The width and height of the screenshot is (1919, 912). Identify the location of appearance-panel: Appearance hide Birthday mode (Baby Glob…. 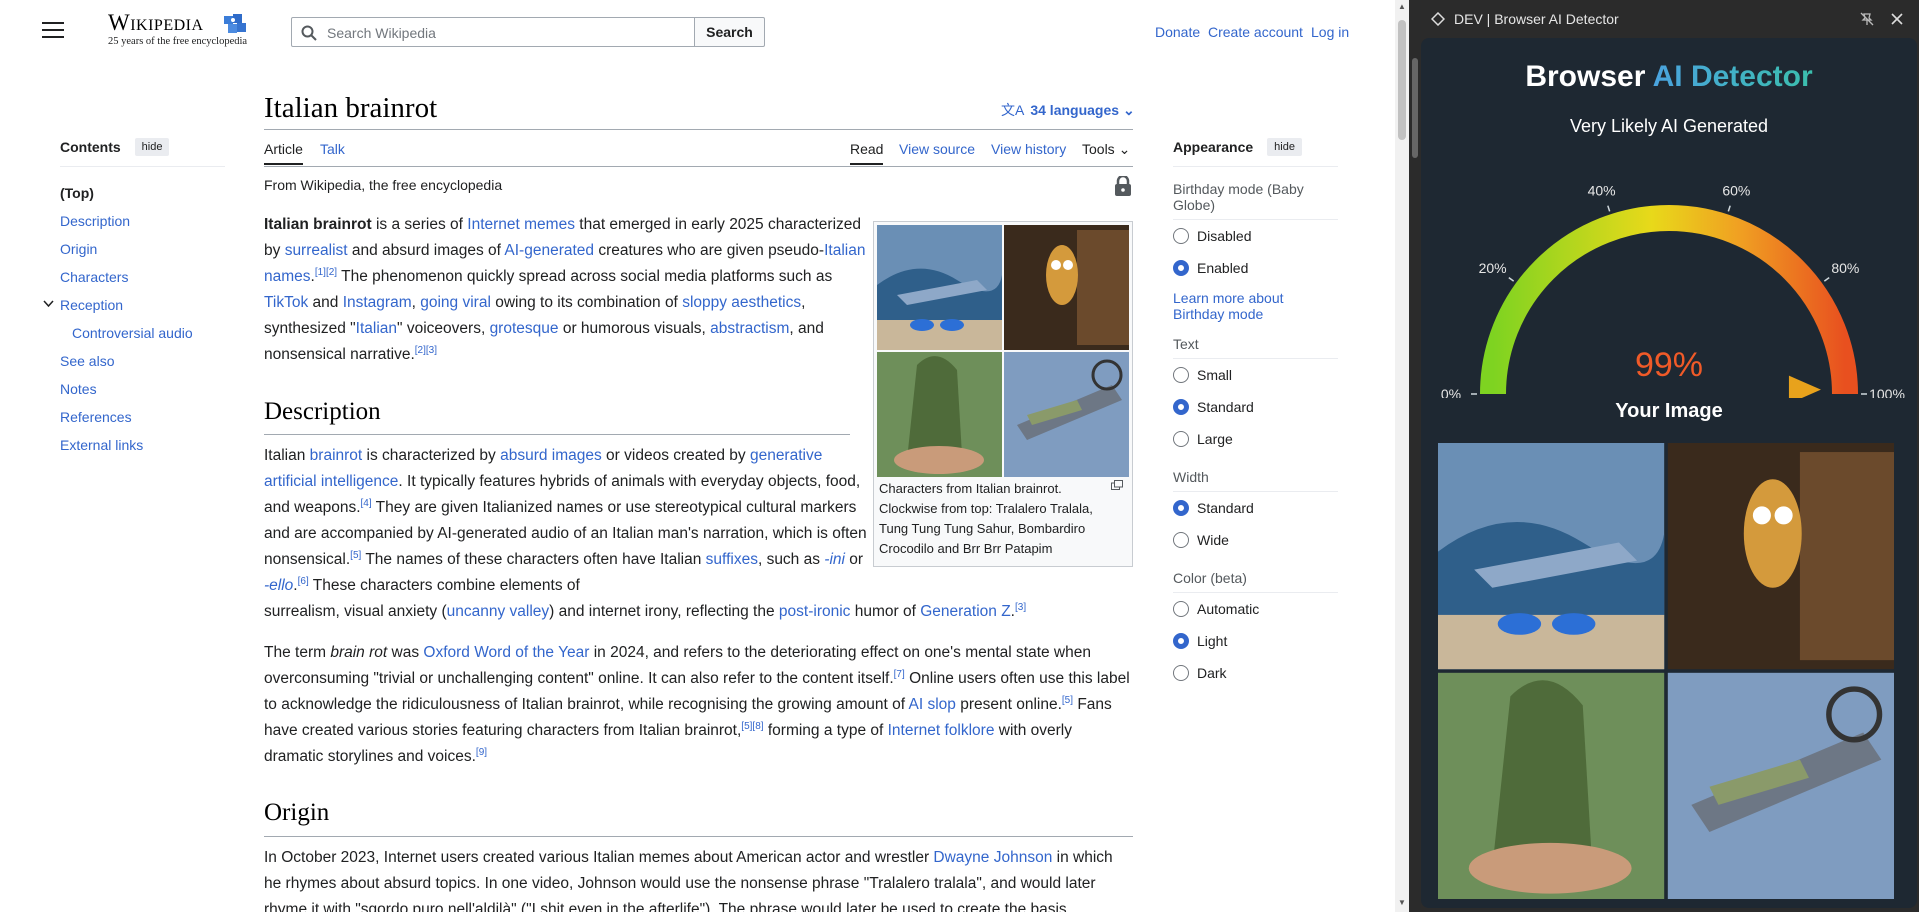
(1255, 413).